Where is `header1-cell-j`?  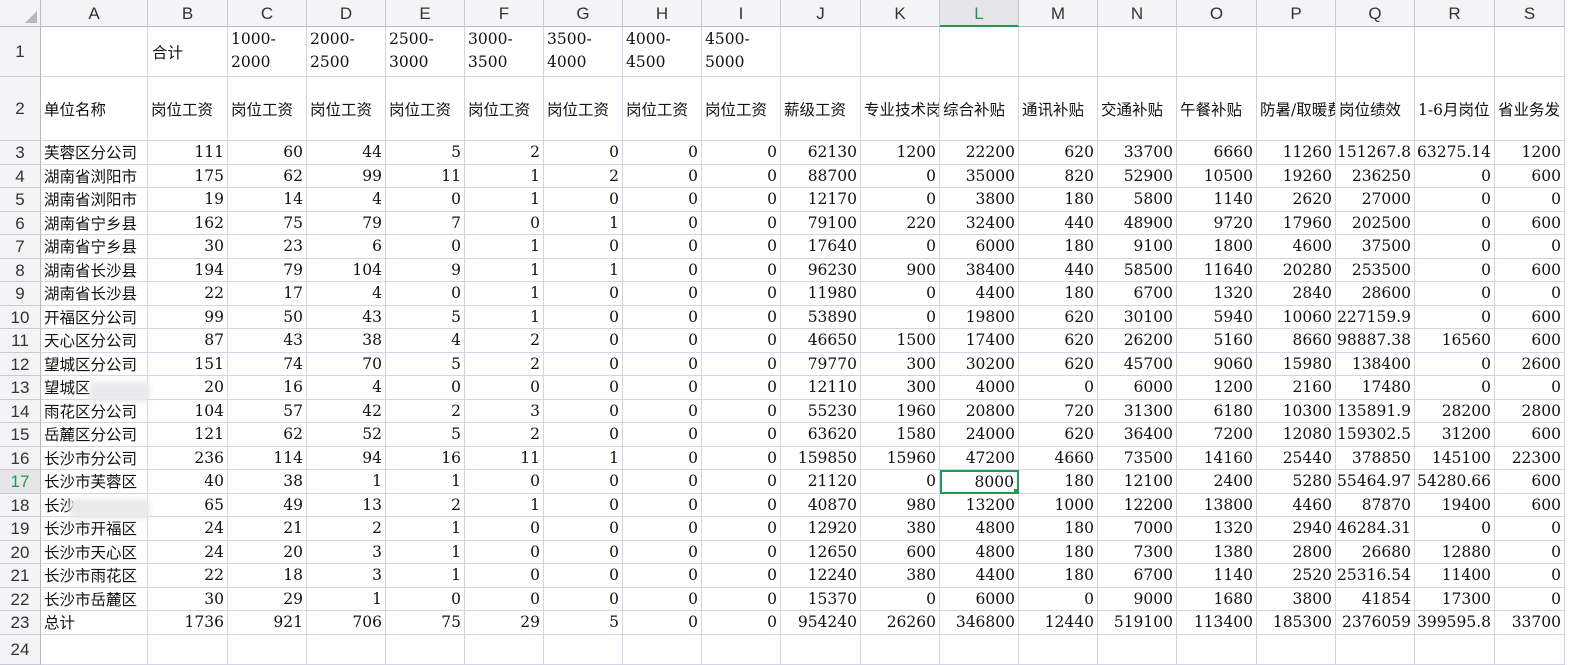 header1-cell-j is located at coordinates (821, 52).